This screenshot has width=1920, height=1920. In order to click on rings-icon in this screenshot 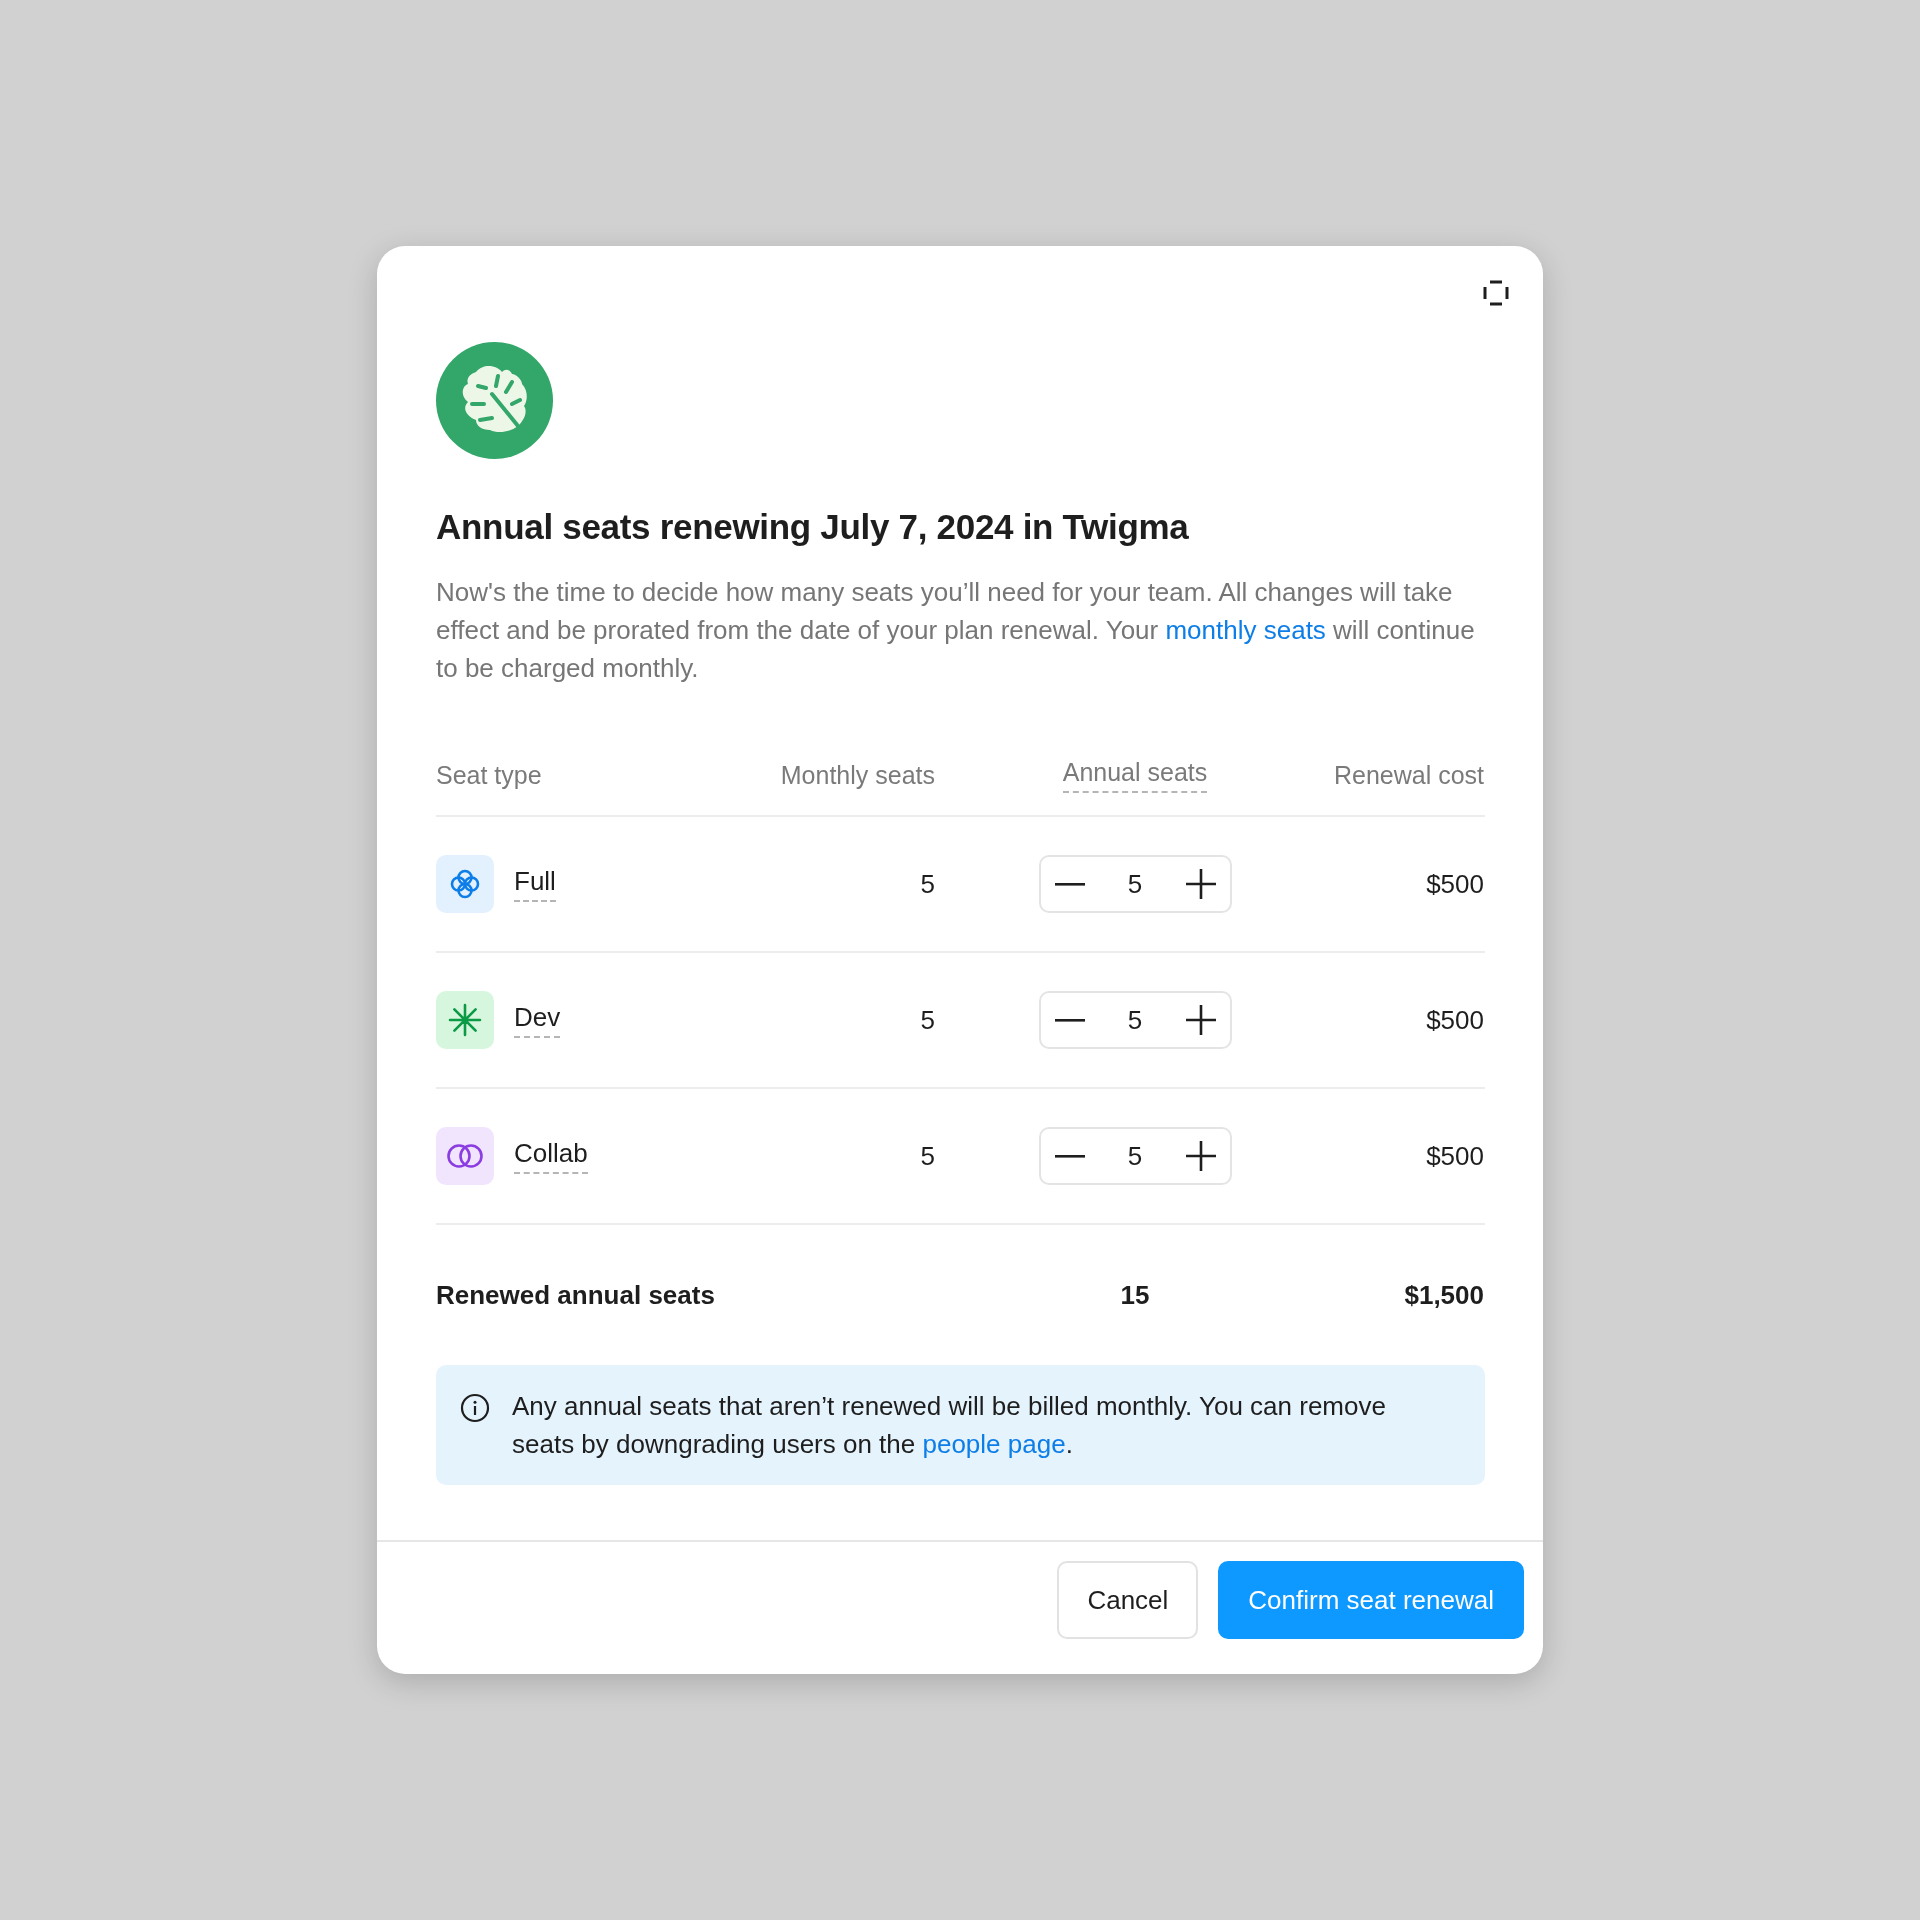, I will do `click(465, 1156)`.